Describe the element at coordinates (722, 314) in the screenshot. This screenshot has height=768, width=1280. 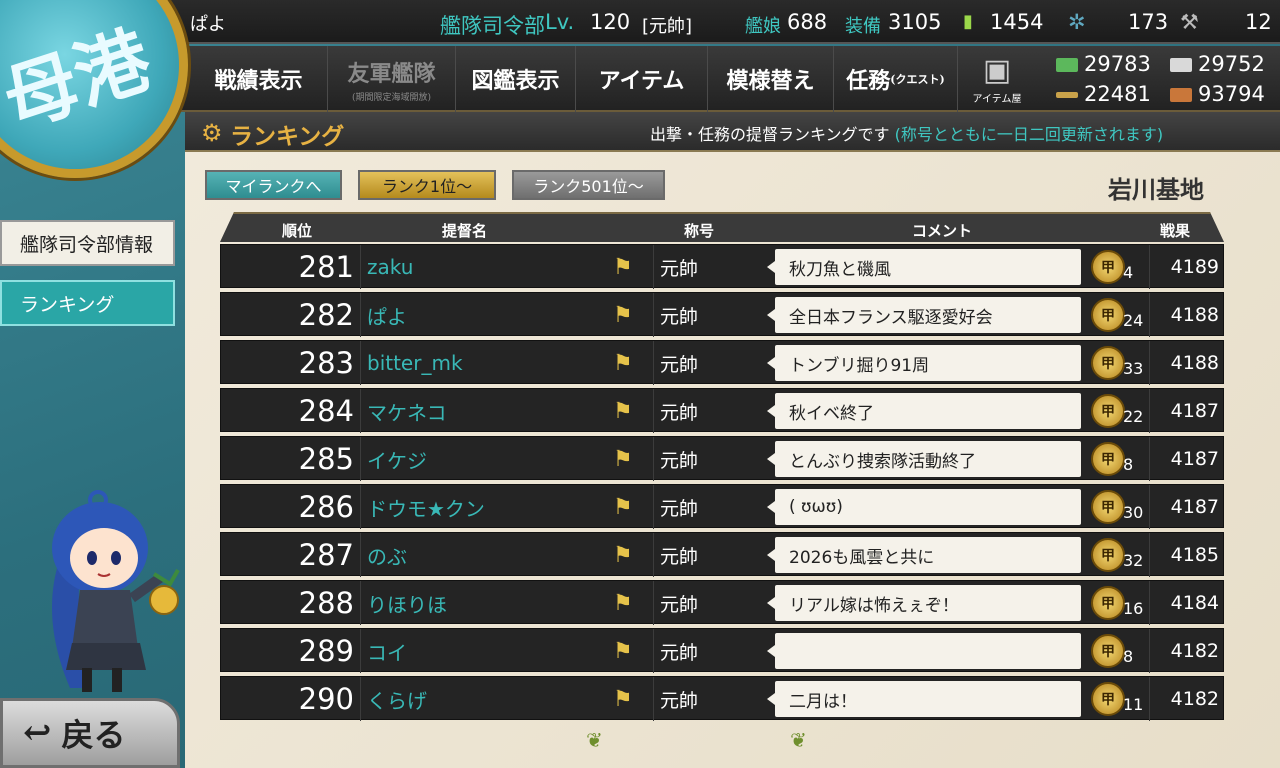
I see `table-row: 282 ぱよ ⚑ 元帥 全日本フランス駆逐愛好会 甲 24 4188` at that location.